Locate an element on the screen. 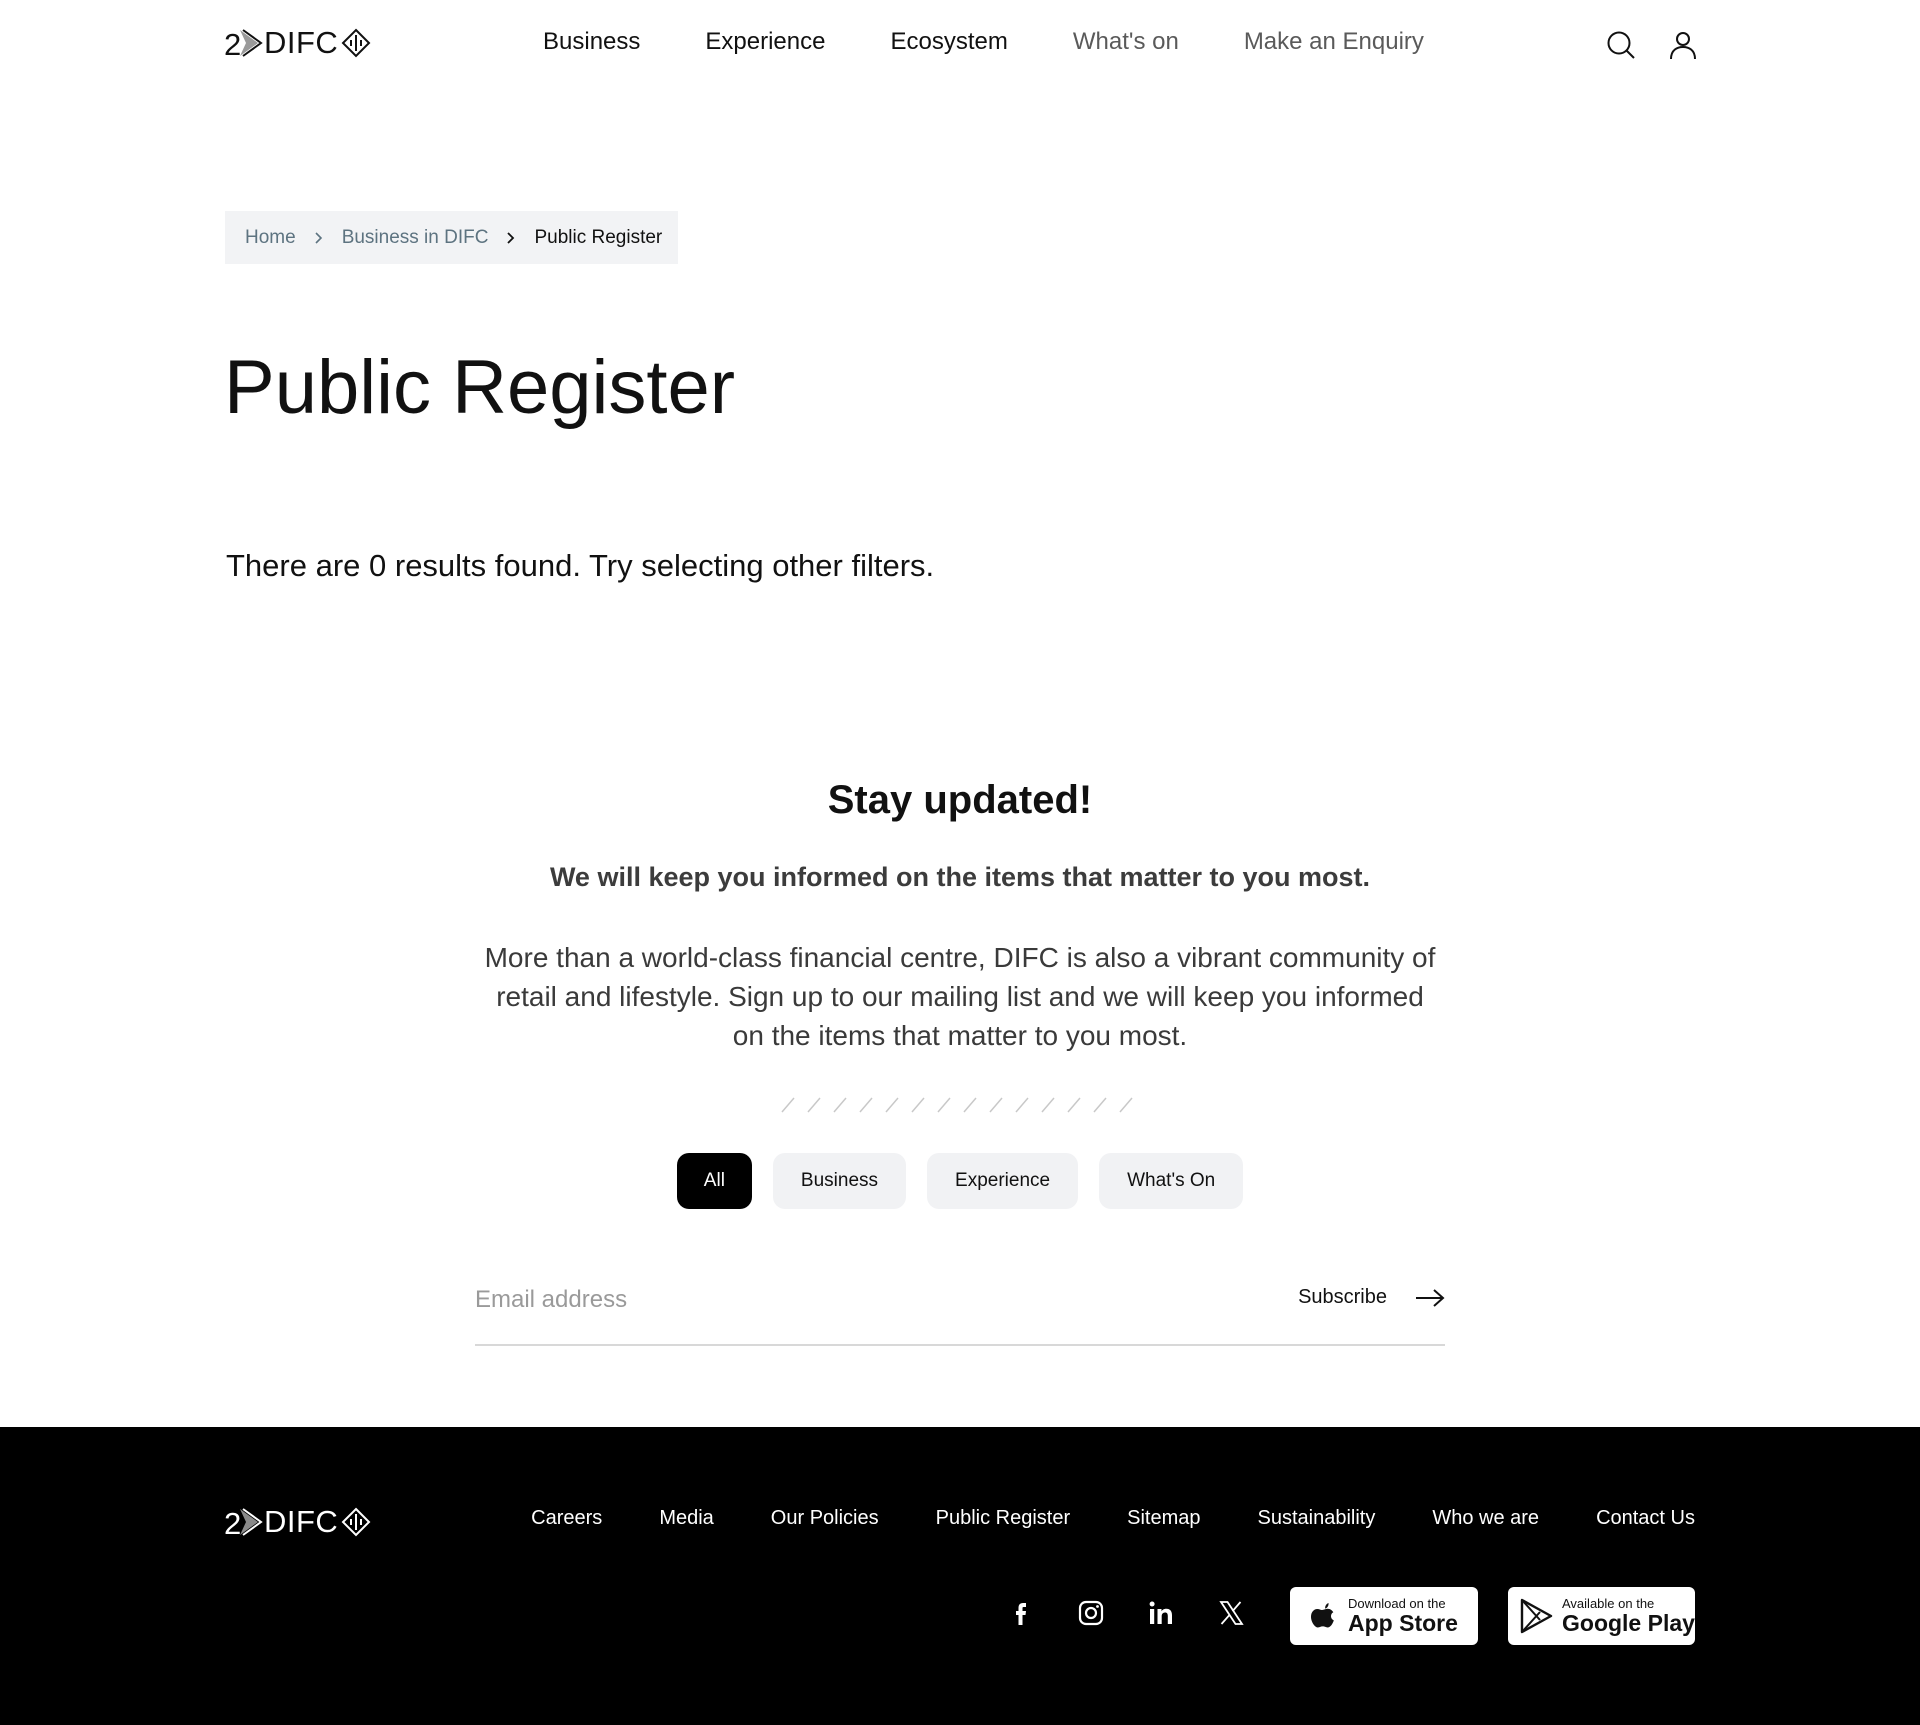 This screenshot has width=1920, height=1725. nav-business: Business is located at coordinates (591, 42).